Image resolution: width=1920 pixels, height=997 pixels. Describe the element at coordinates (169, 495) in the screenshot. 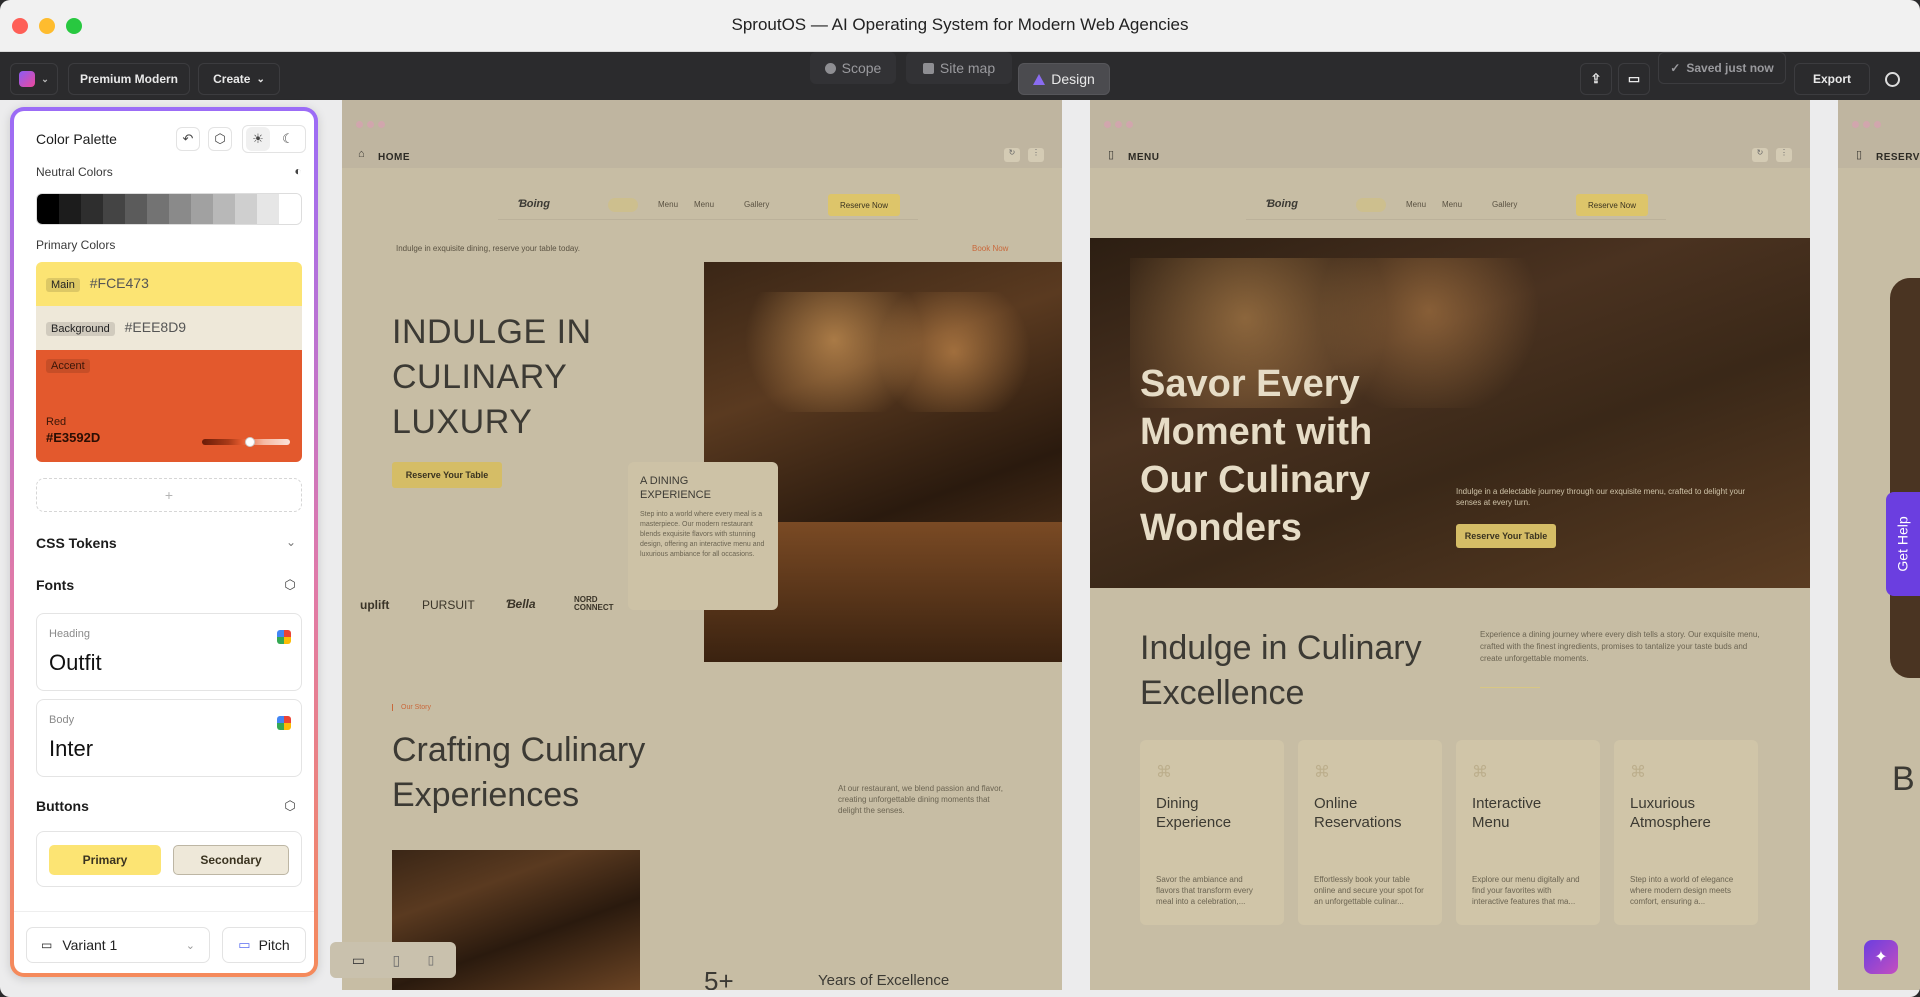

I see `add-color-button: +` at that location.